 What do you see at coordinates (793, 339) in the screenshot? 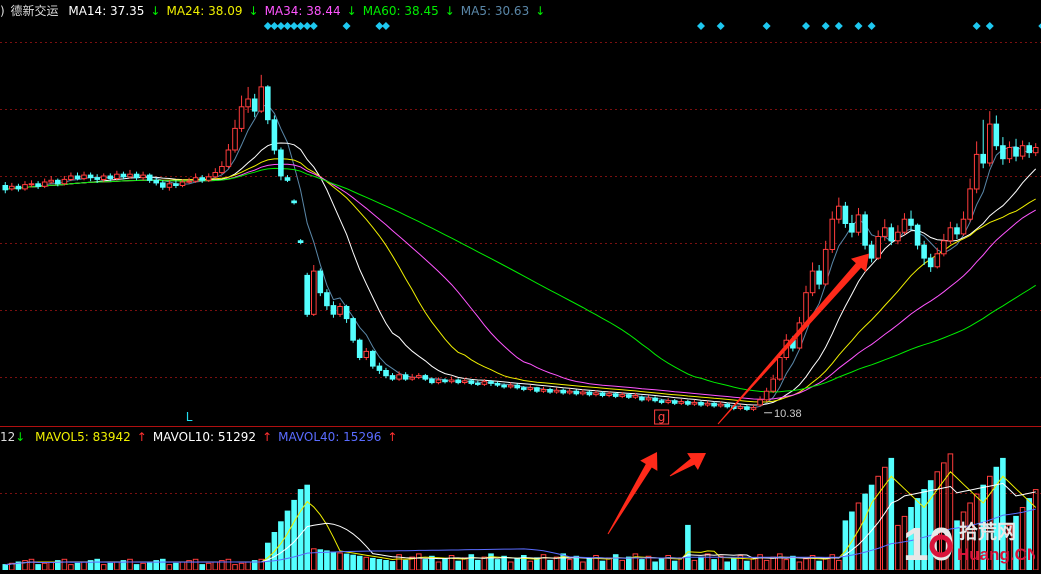
I see `price-arrow-icon` at bounding box center [793, 339].